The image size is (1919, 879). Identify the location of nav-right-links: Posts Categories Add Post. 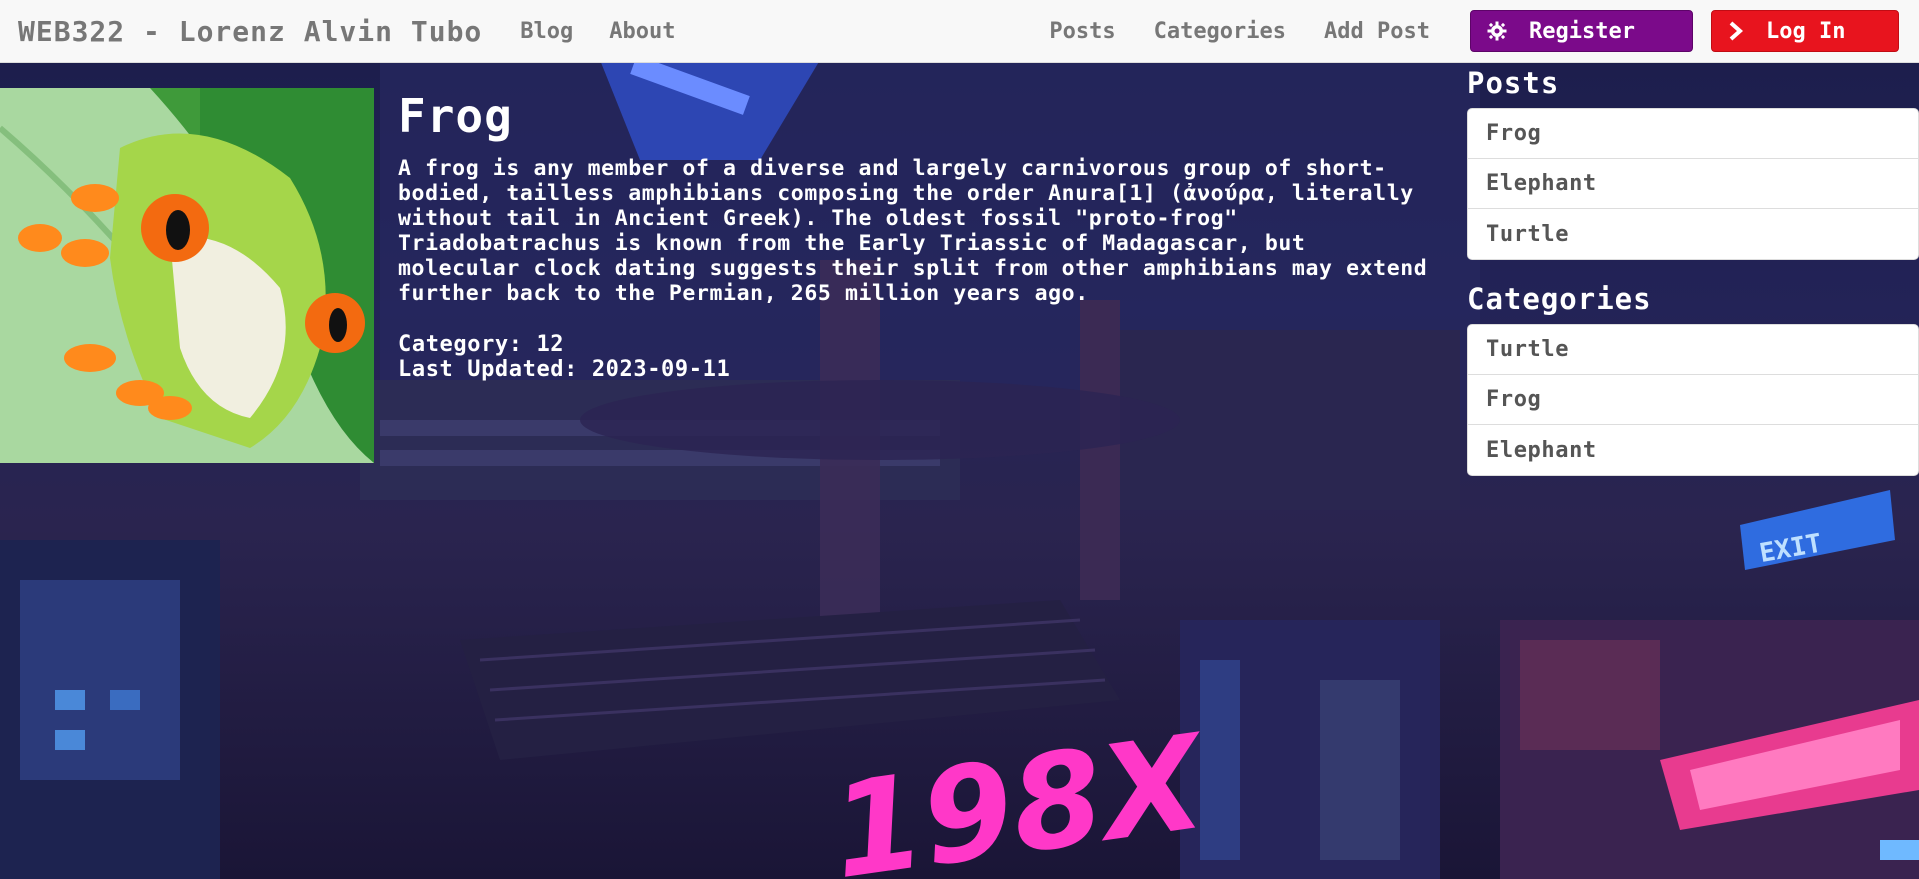
(1239, 31).